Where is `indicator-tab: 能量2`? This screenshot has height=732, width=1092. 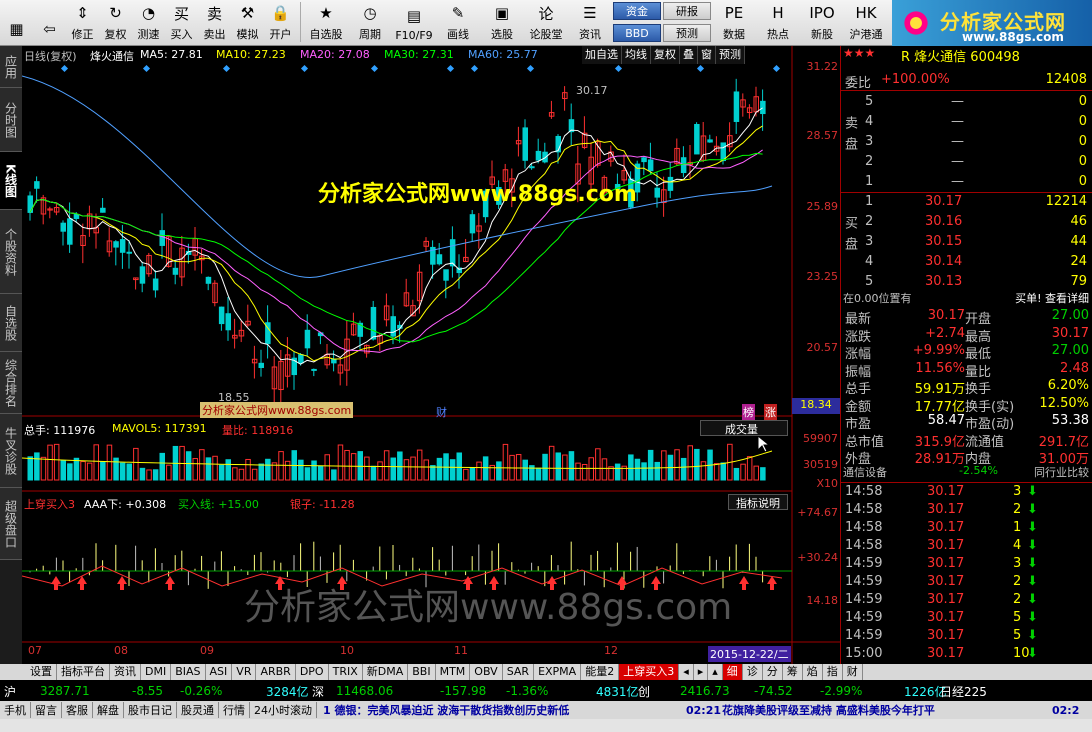
indicator-tab: 能量2 is located at coordinates (600, 672).